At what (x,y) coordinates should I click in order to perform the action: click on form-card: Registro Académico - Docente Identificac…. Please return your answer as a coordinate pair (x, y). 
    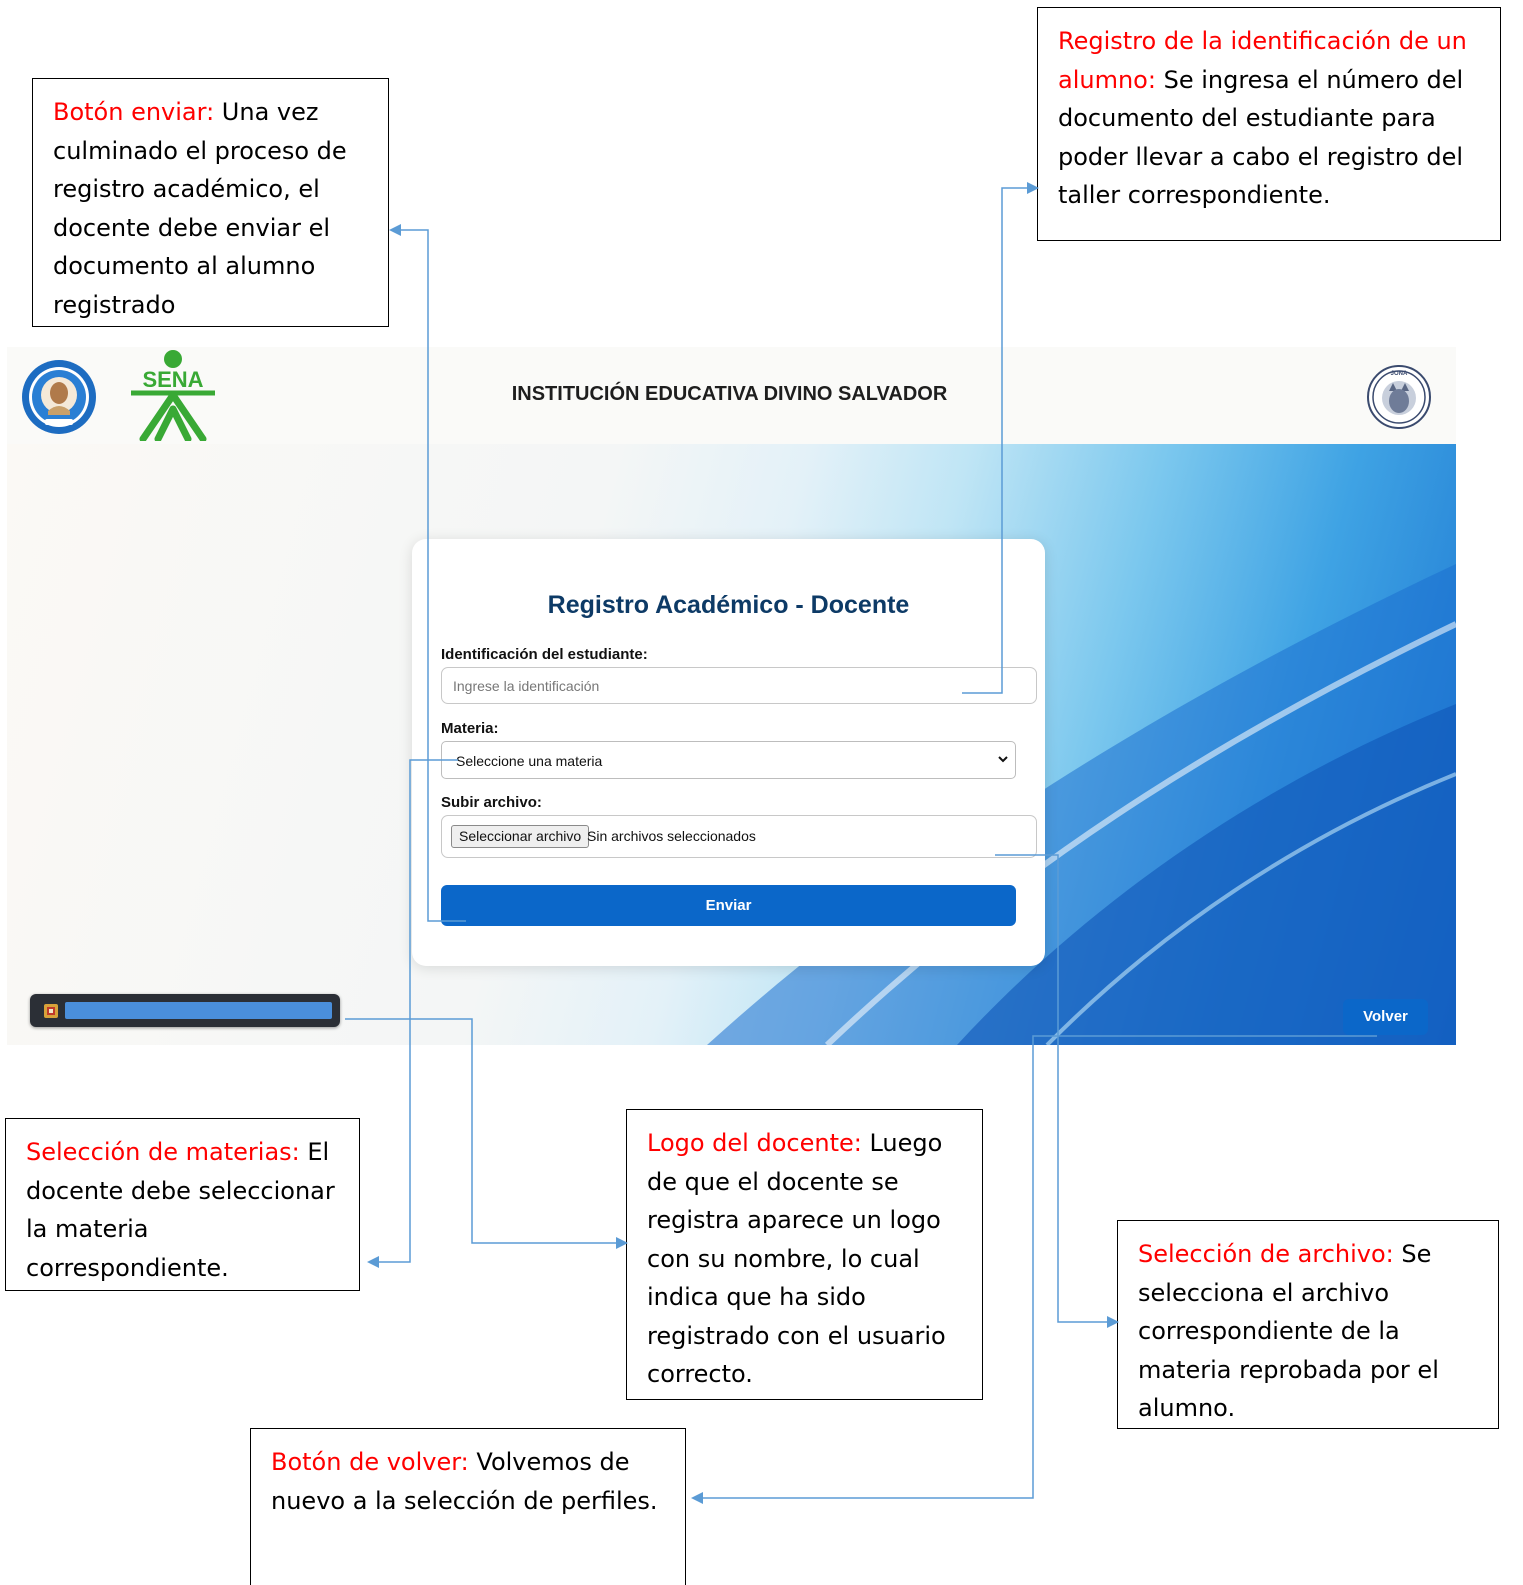
    Looking at the image, I should click on (728, 752).